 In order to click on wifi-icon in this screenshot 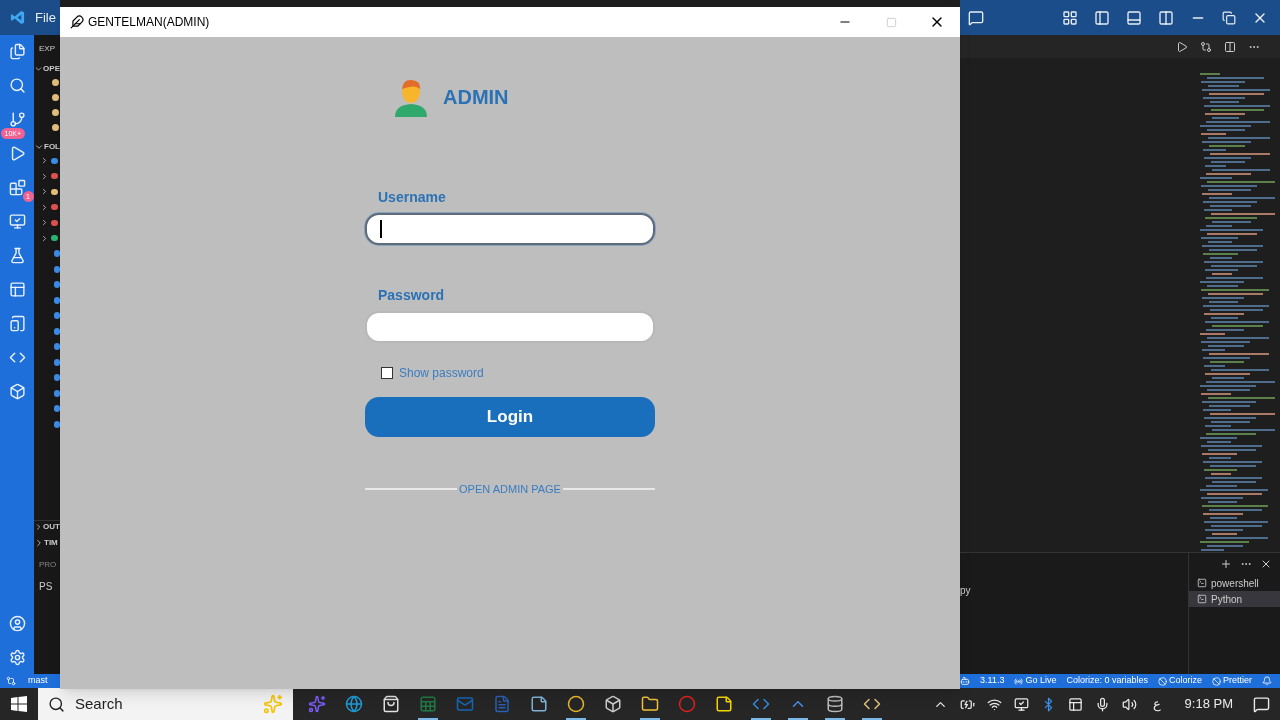, I will do `click(994, 704)`.